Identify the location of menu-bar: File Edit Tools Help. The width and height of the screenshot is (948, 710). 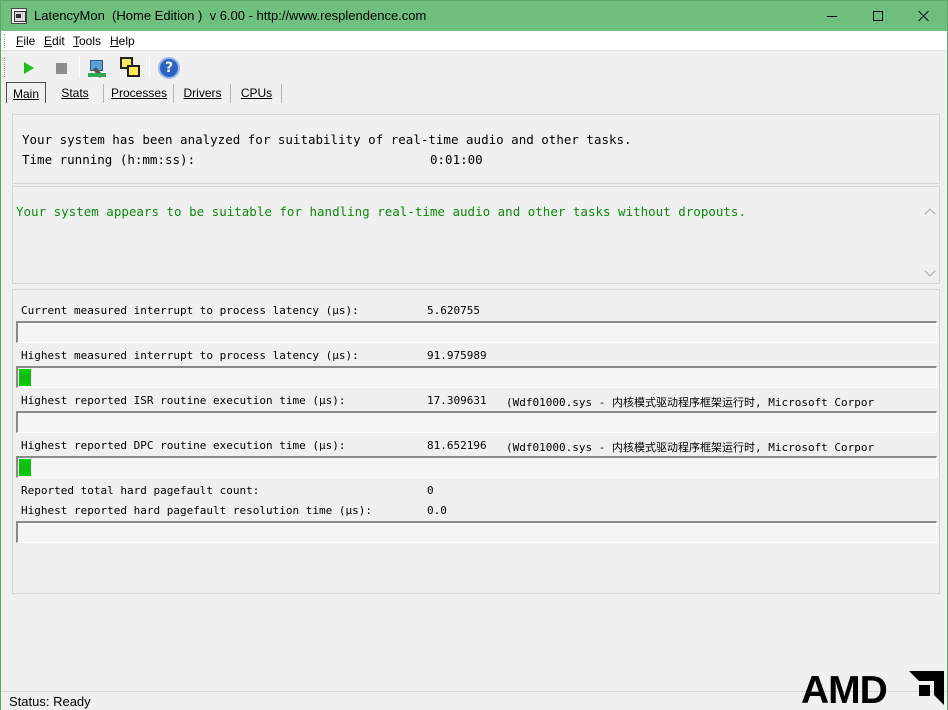
(474, 41).